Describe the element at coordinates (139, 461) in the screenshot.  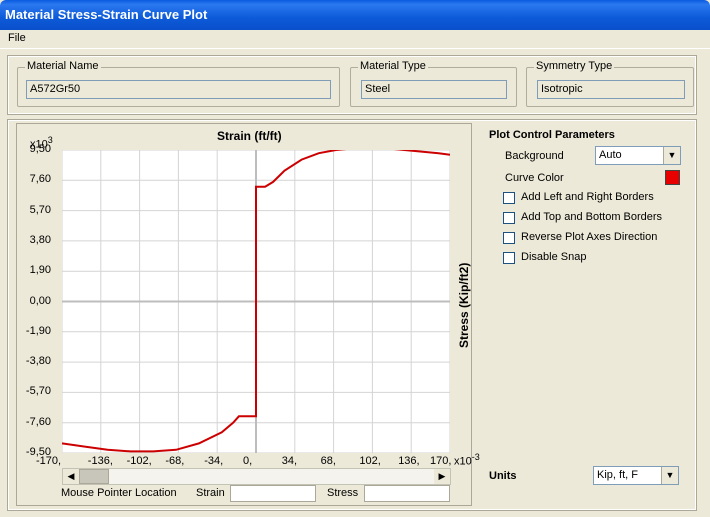
I see `x-tick-label: -102,` at that location.